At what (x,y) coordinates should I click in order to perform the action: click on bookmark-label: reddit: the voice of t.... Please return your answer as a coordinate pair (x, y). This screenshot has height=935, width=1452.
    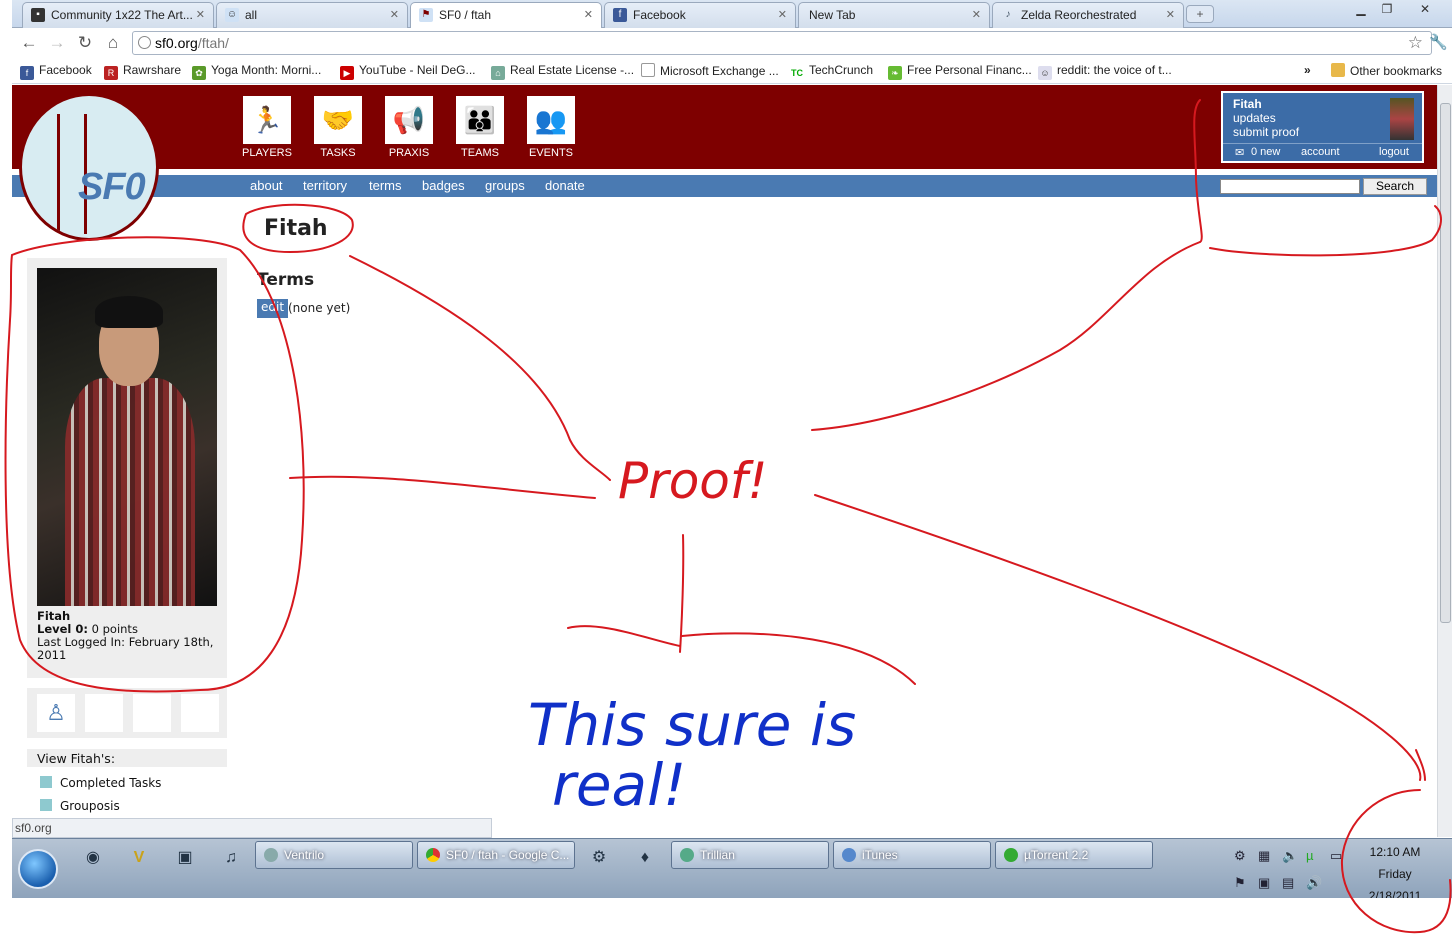
    Looking at the image, I should click on (1114, 70).